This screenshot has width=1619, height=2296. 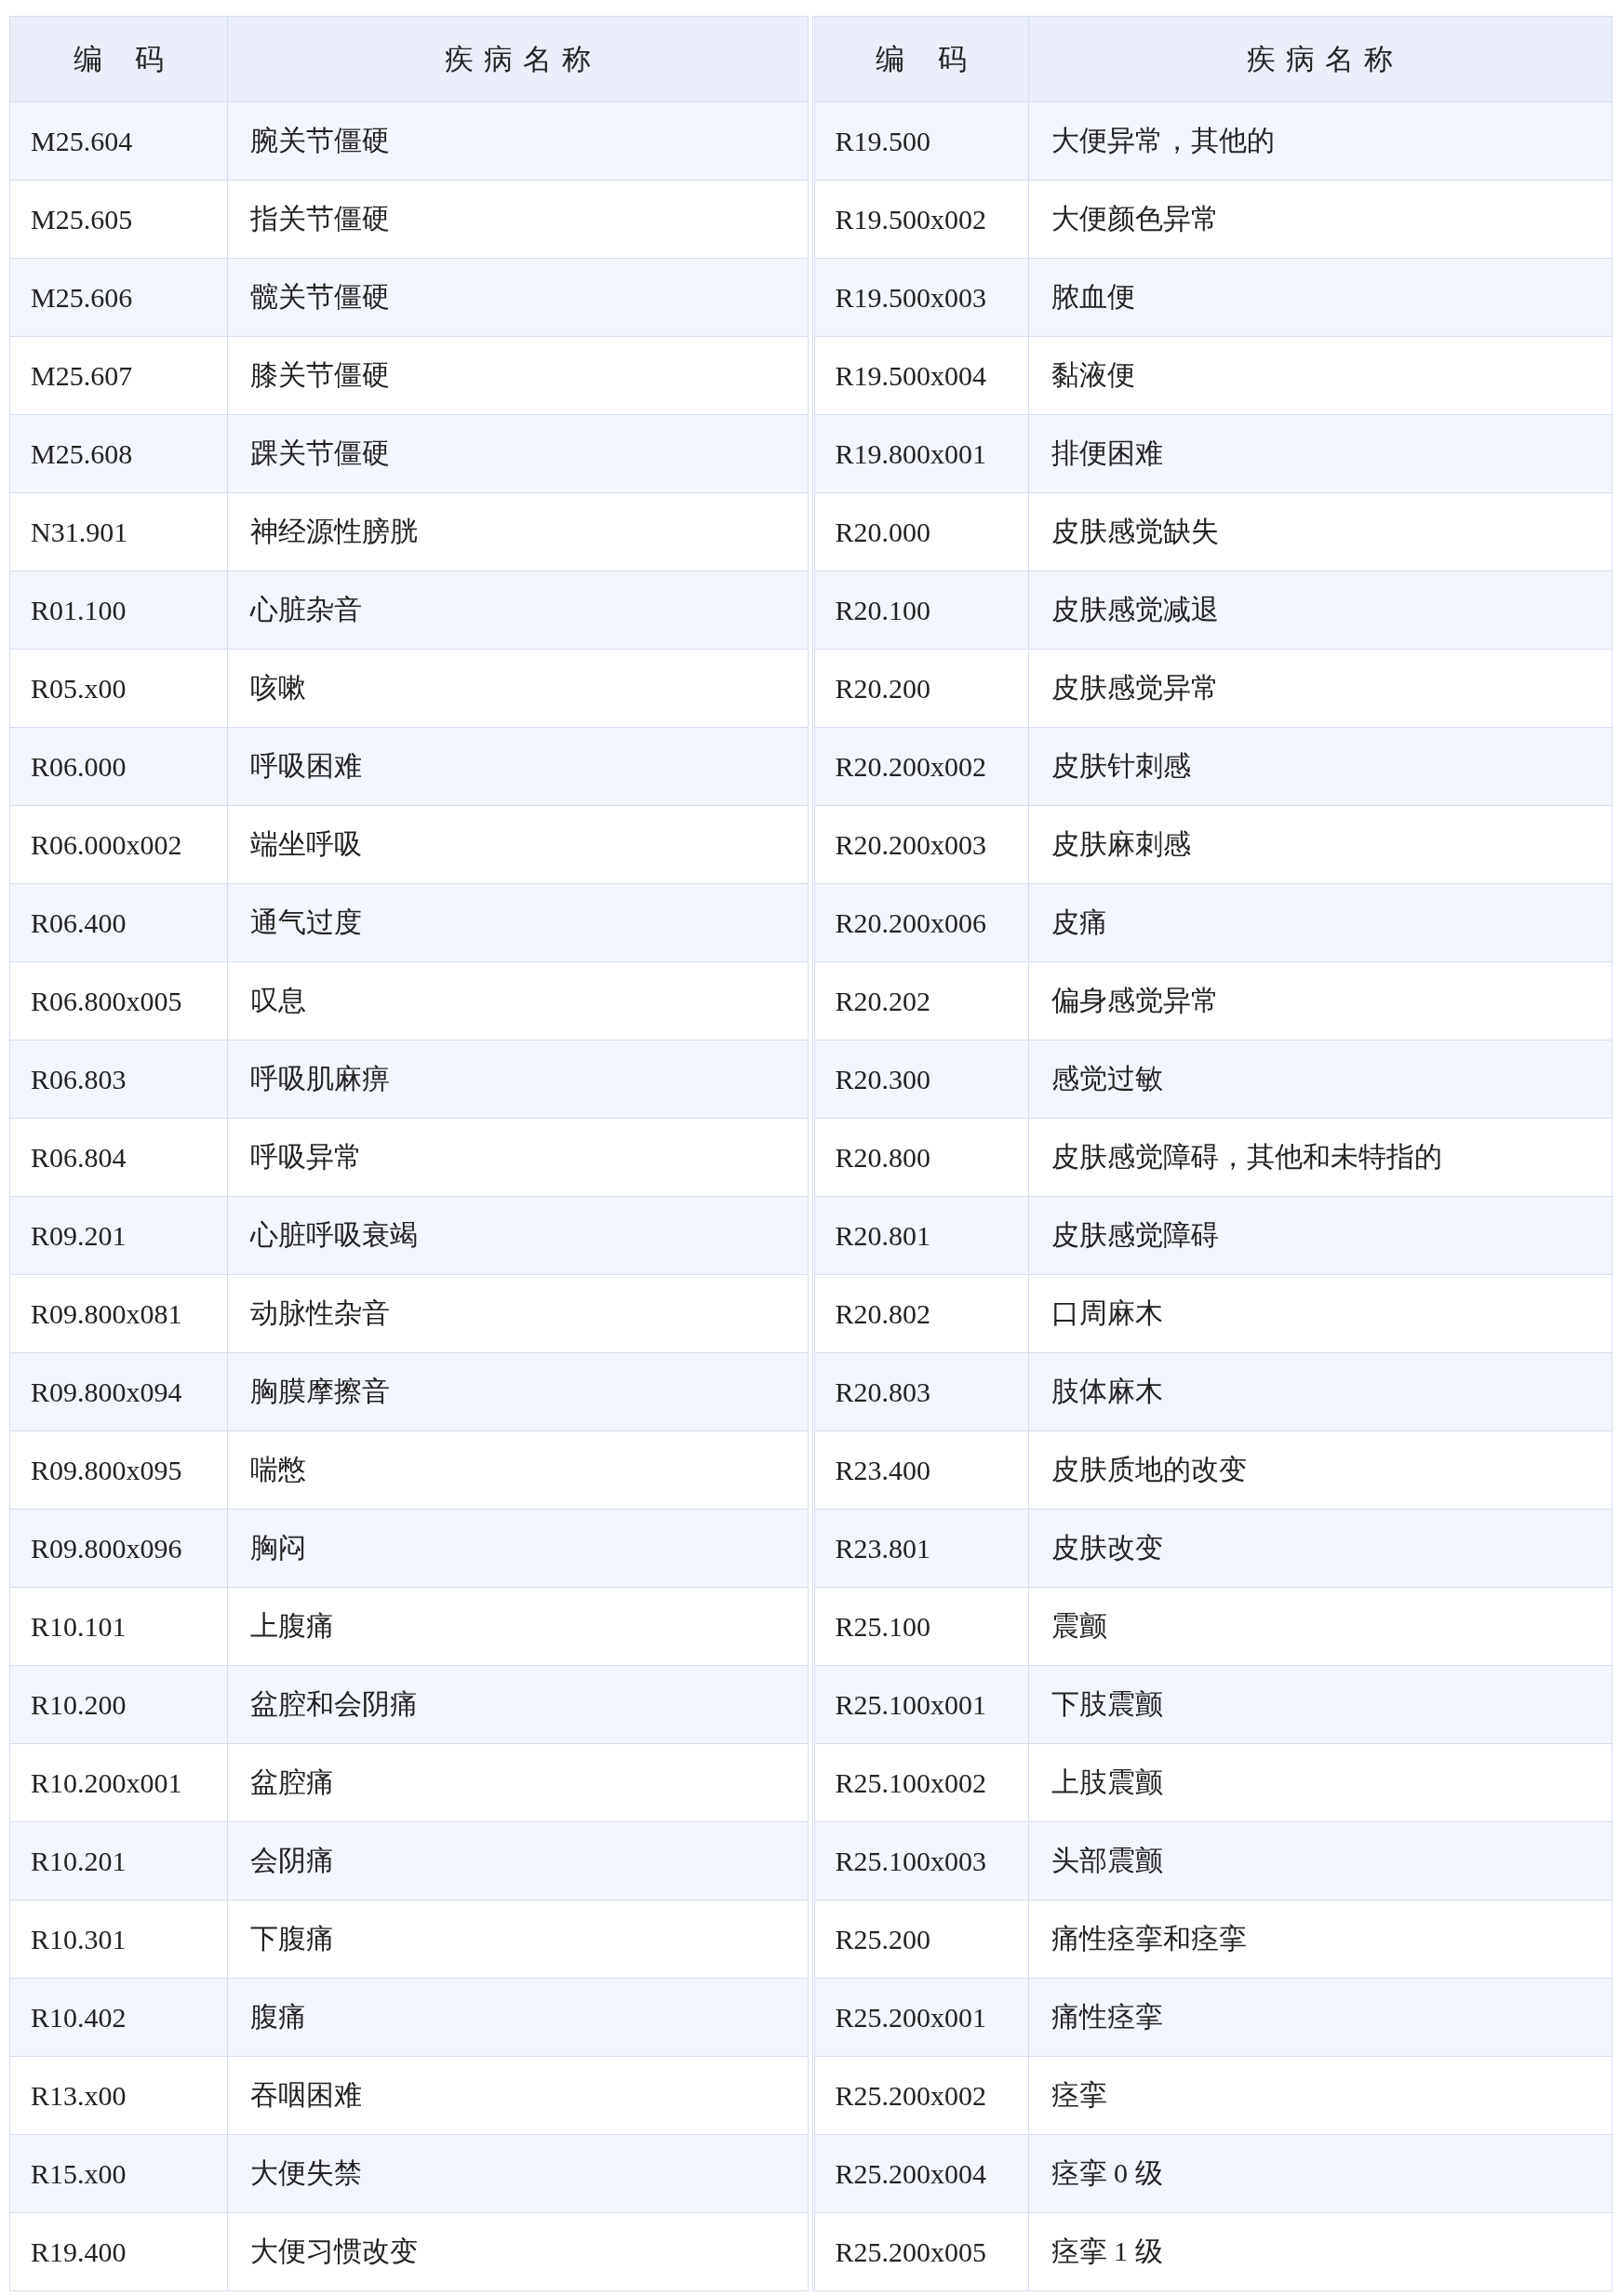 I want to click on table-cell: 排便困难, so click(x=1320, y=454).